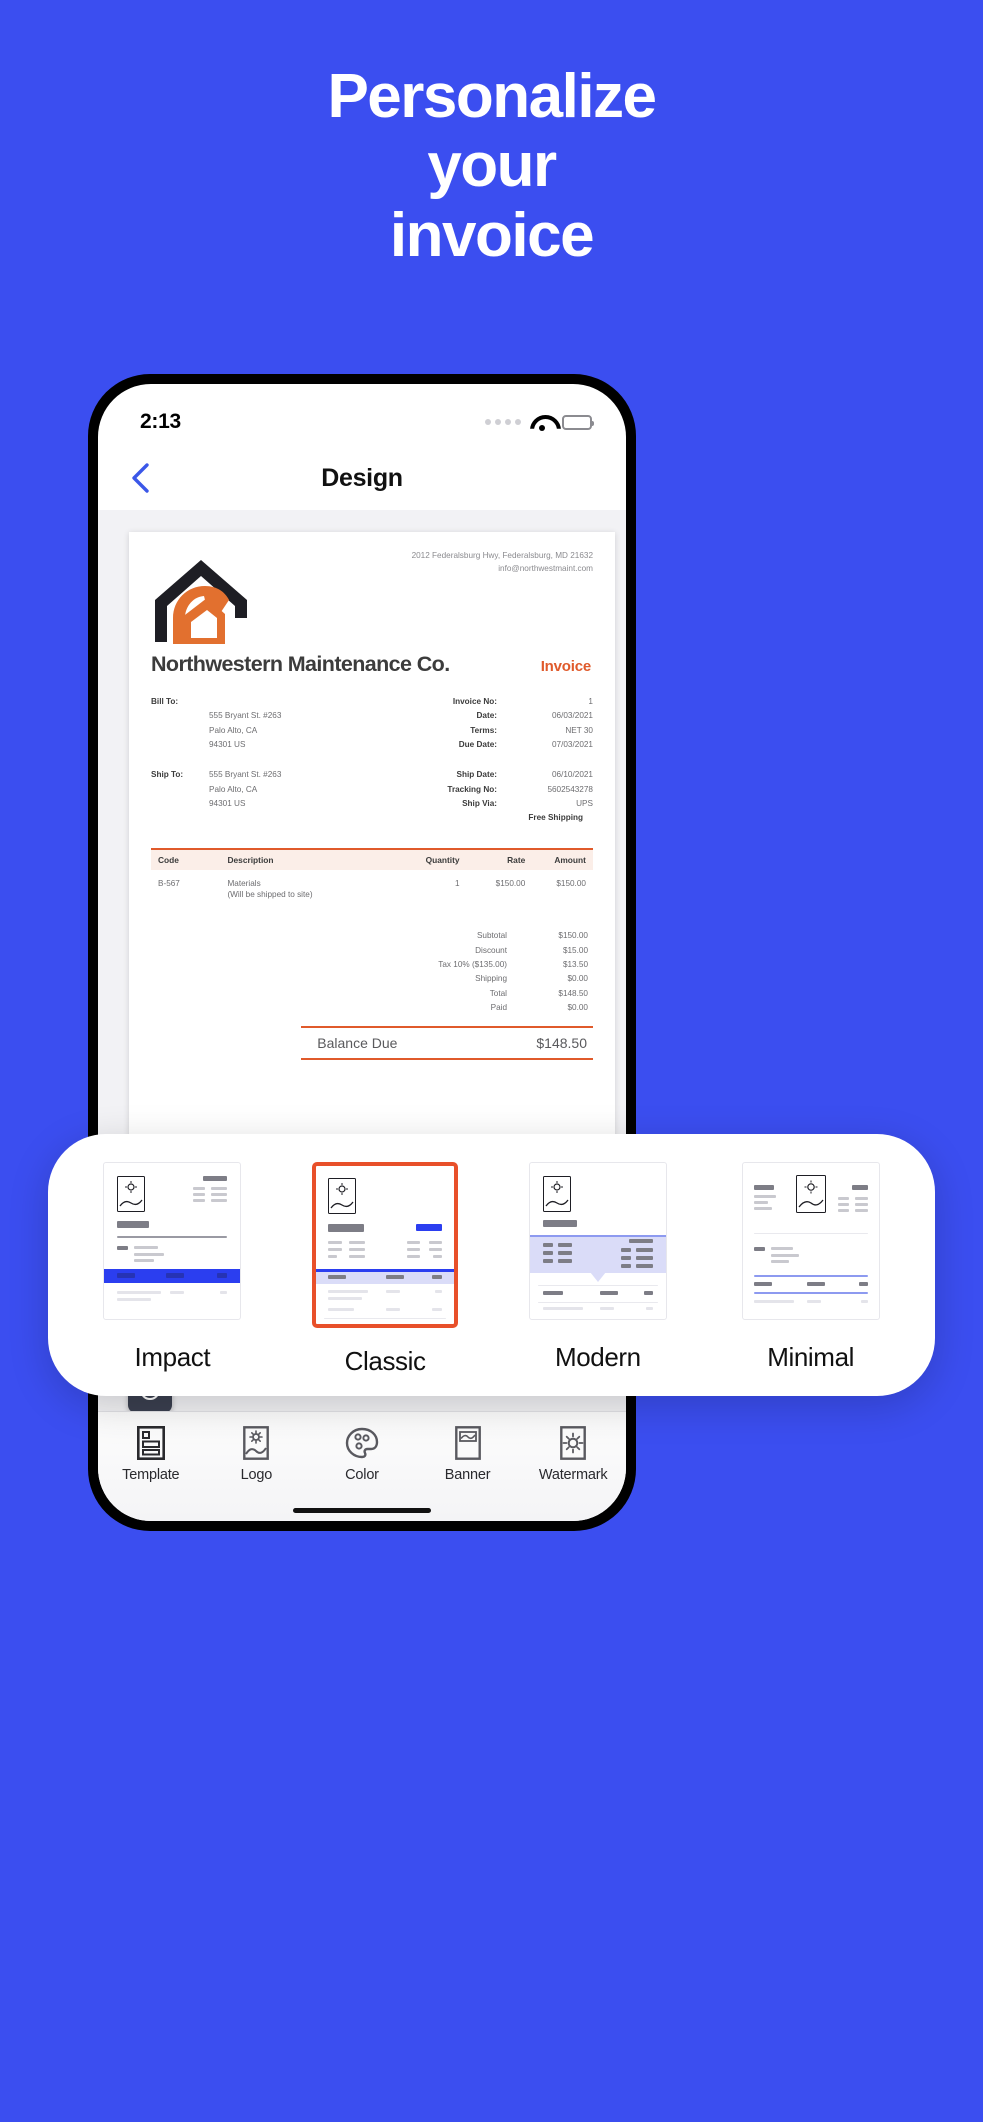 Image resolution: width=983 pixels, height=2122 pixels. I want to click on shipping-value: 5602543278, so click(570, 789).